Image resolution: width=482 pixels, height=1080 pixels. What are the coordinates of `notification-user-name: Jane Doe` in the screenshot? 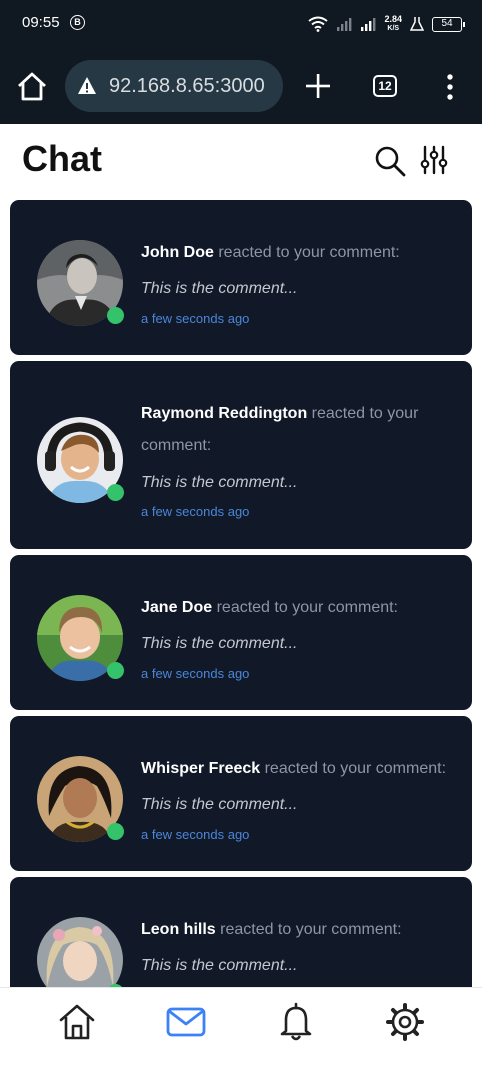 It's located at (176, 607).